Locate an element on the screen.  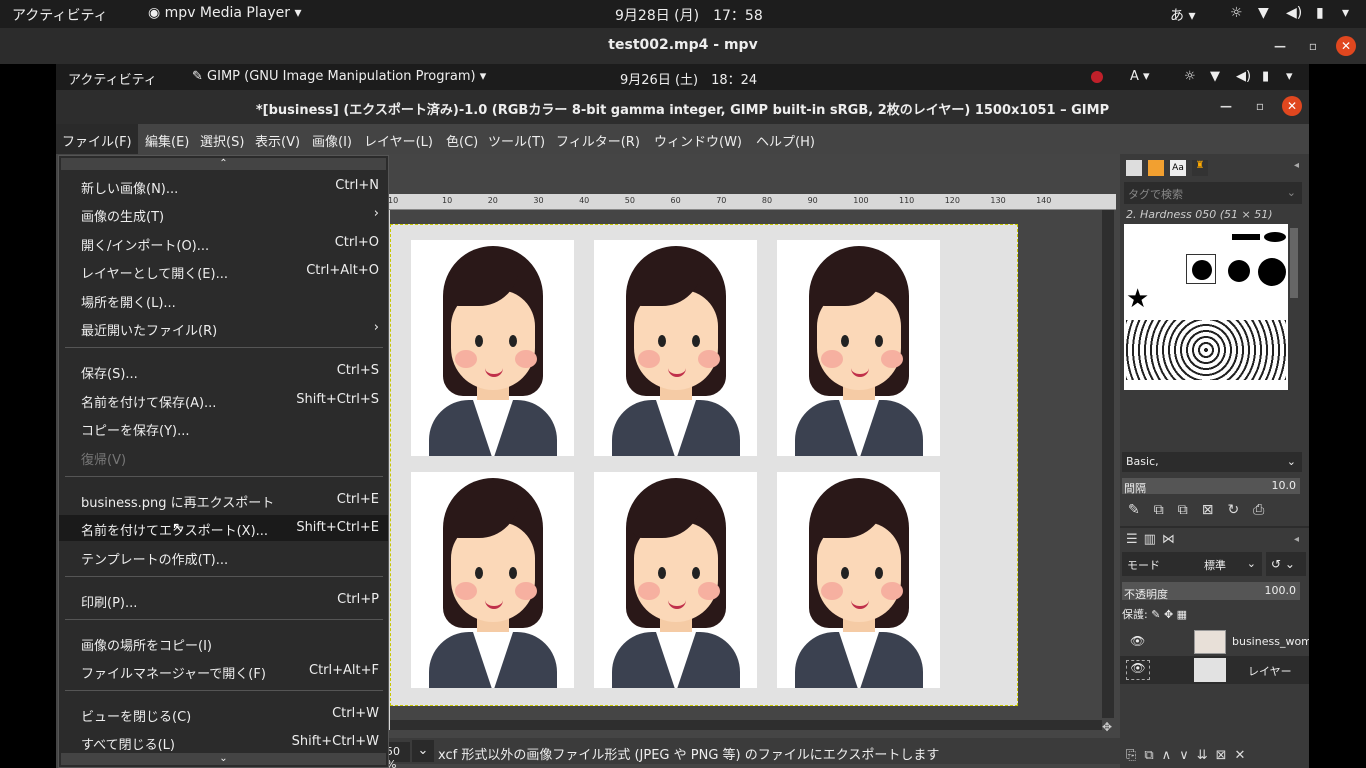
dock-tabs: Aa ♜ is located at coordinates (1171, 169).